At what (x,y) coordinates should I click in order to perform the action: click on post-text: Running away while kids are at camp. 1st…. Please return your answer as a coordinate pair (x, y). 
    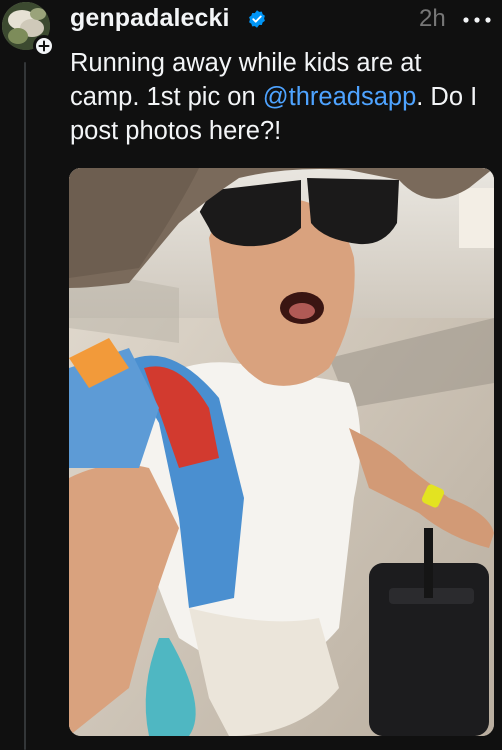
    Looking at the image, I should click on (282, 97).